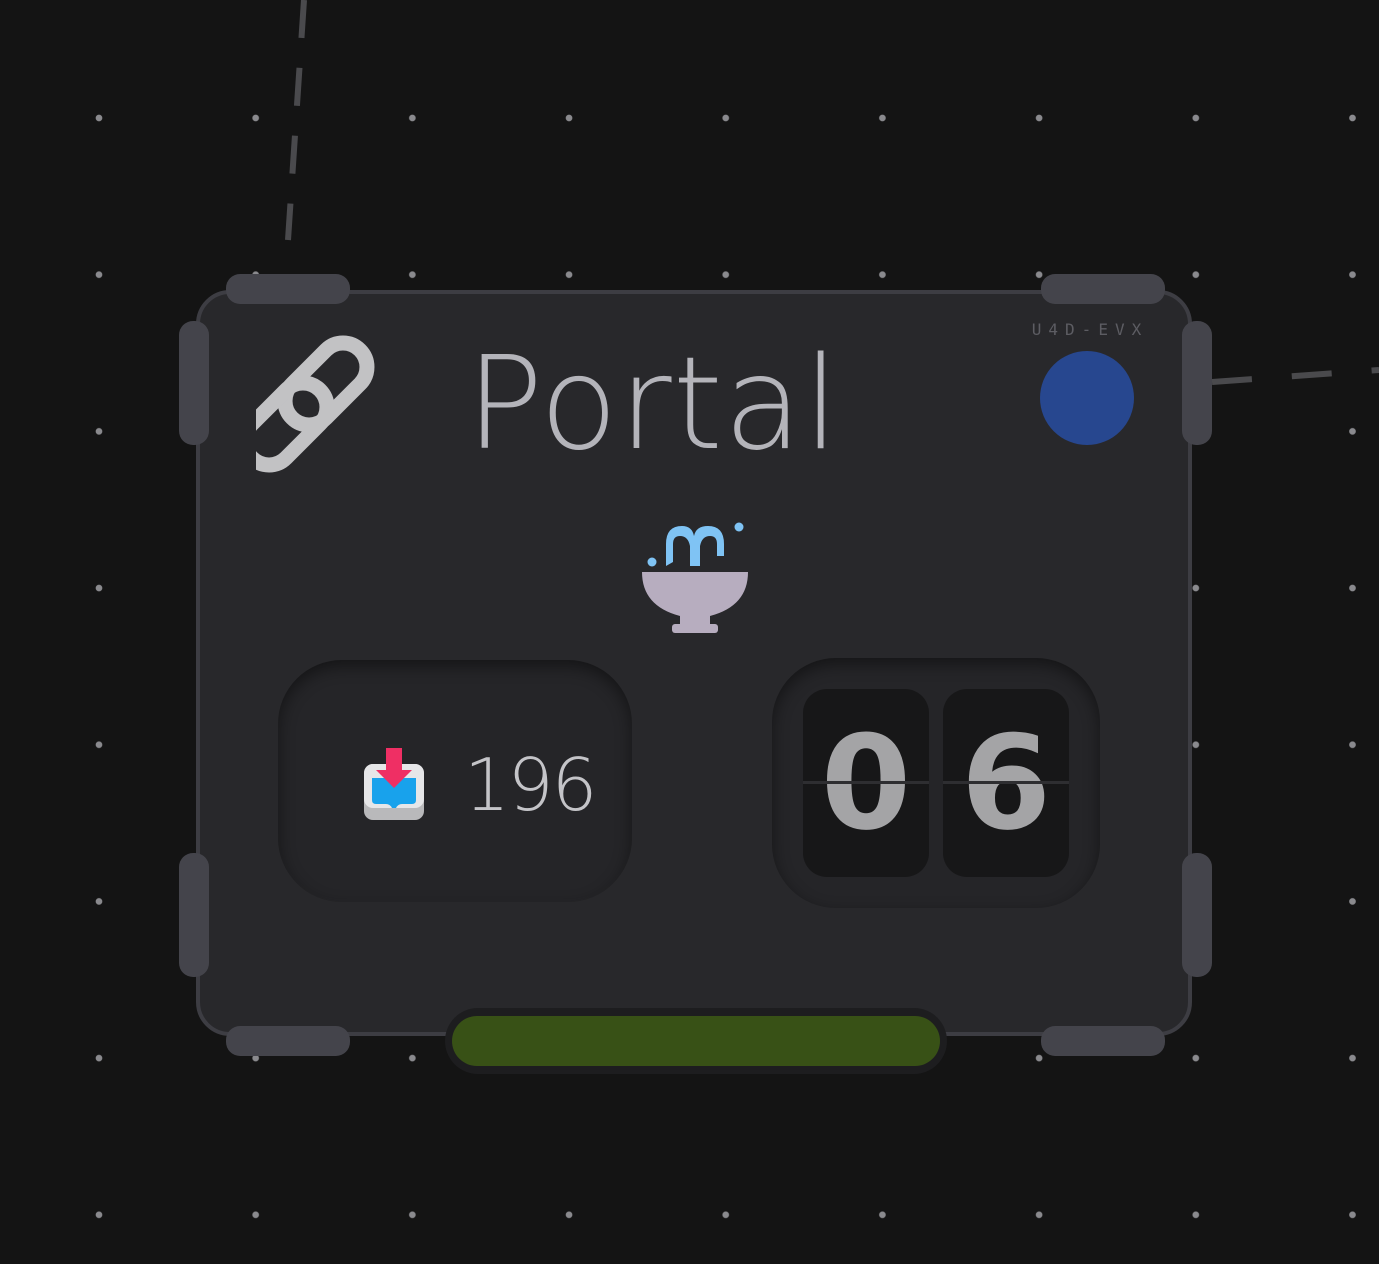 Image resolution: width=1379 pixels, height=1264 pixels. I want to click on wire-top-in, so click(296, 120).